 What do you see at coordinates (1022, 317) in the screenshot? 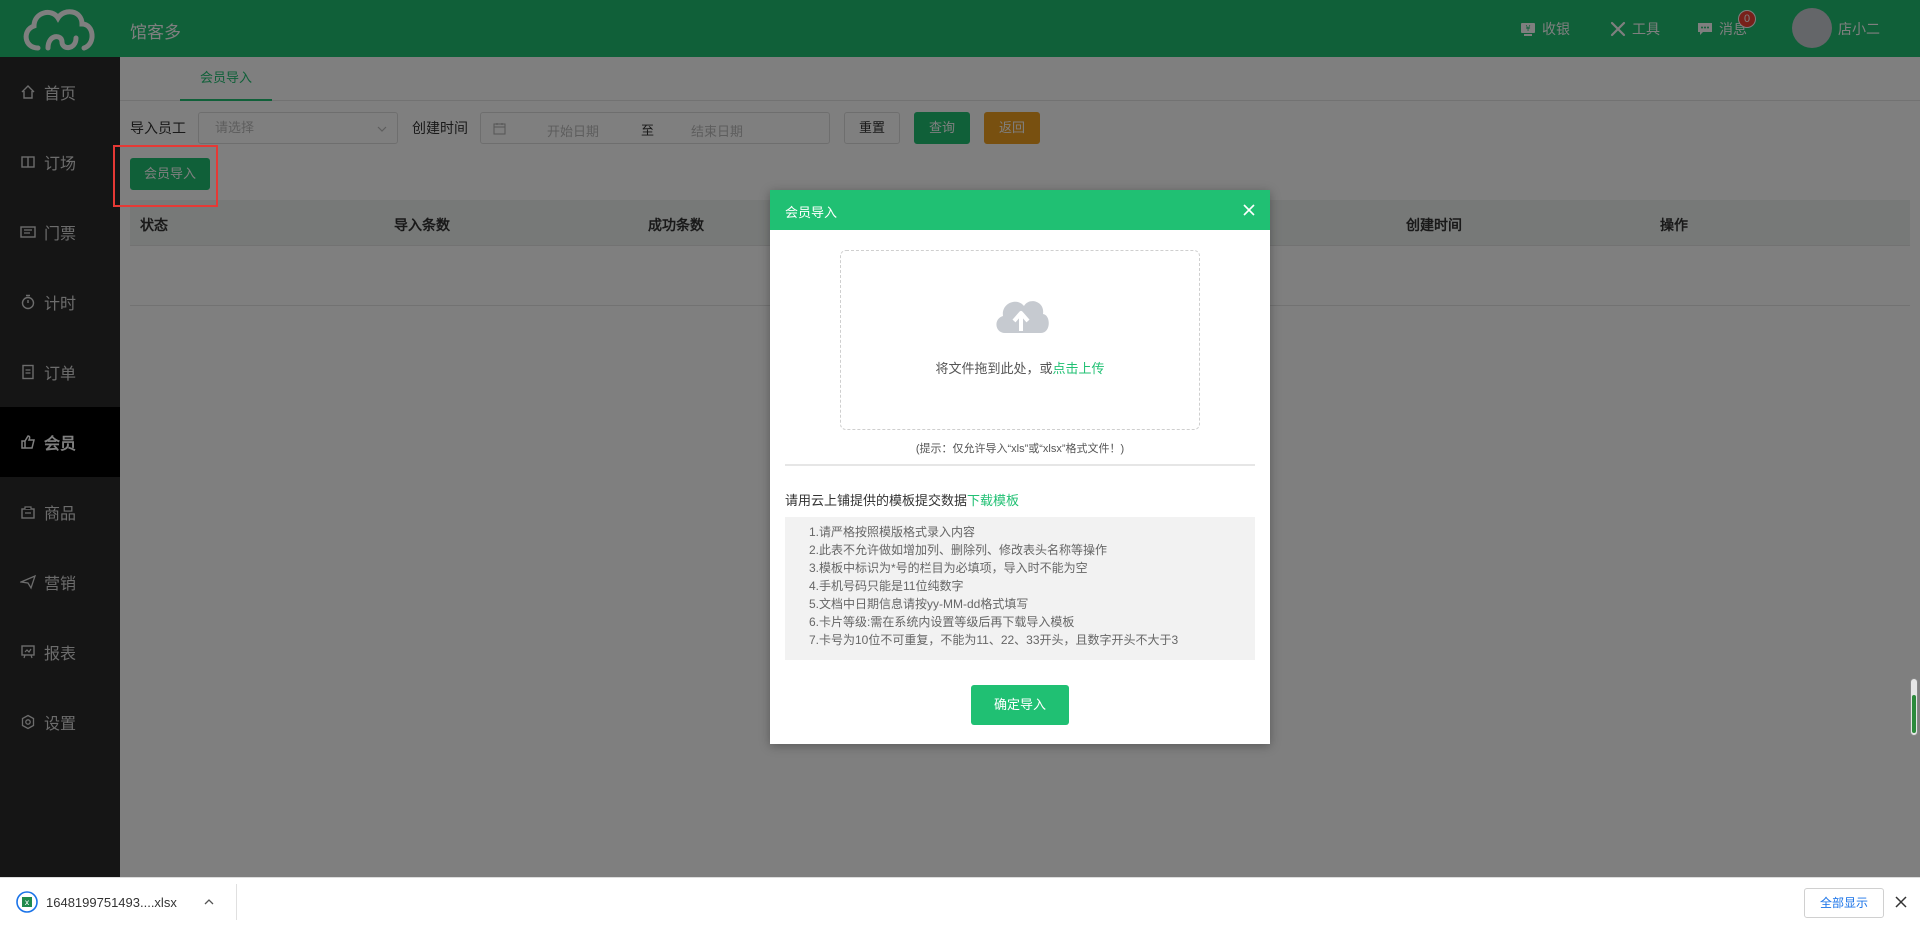
I see `upload-cloud-icon` at bounding box center [1022, 317].